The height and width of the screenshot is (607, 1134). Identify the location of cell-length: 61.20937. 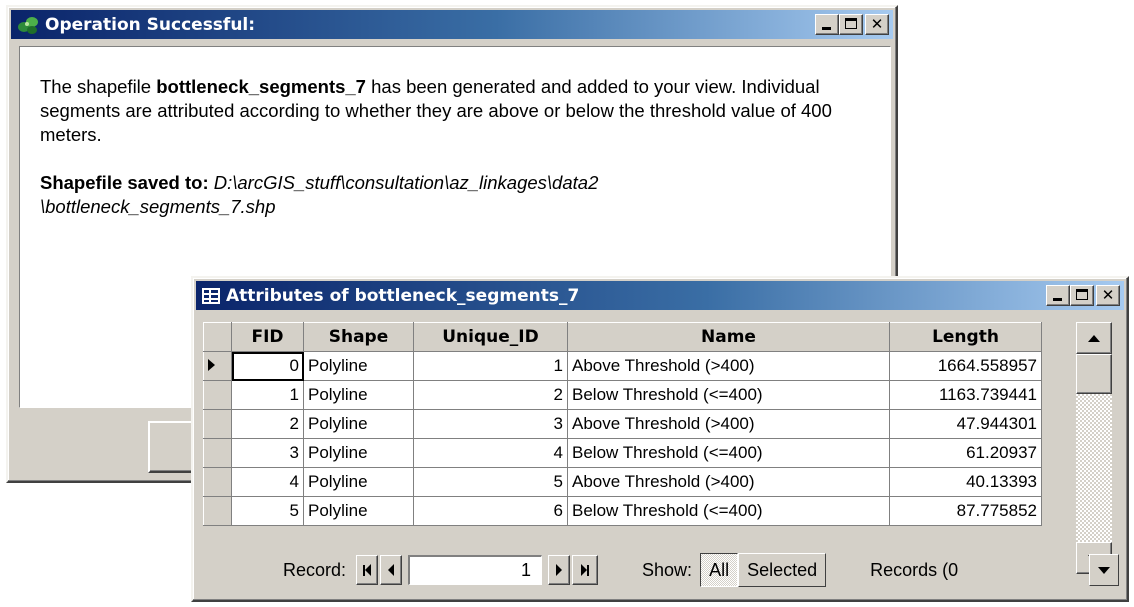
(965, 453).